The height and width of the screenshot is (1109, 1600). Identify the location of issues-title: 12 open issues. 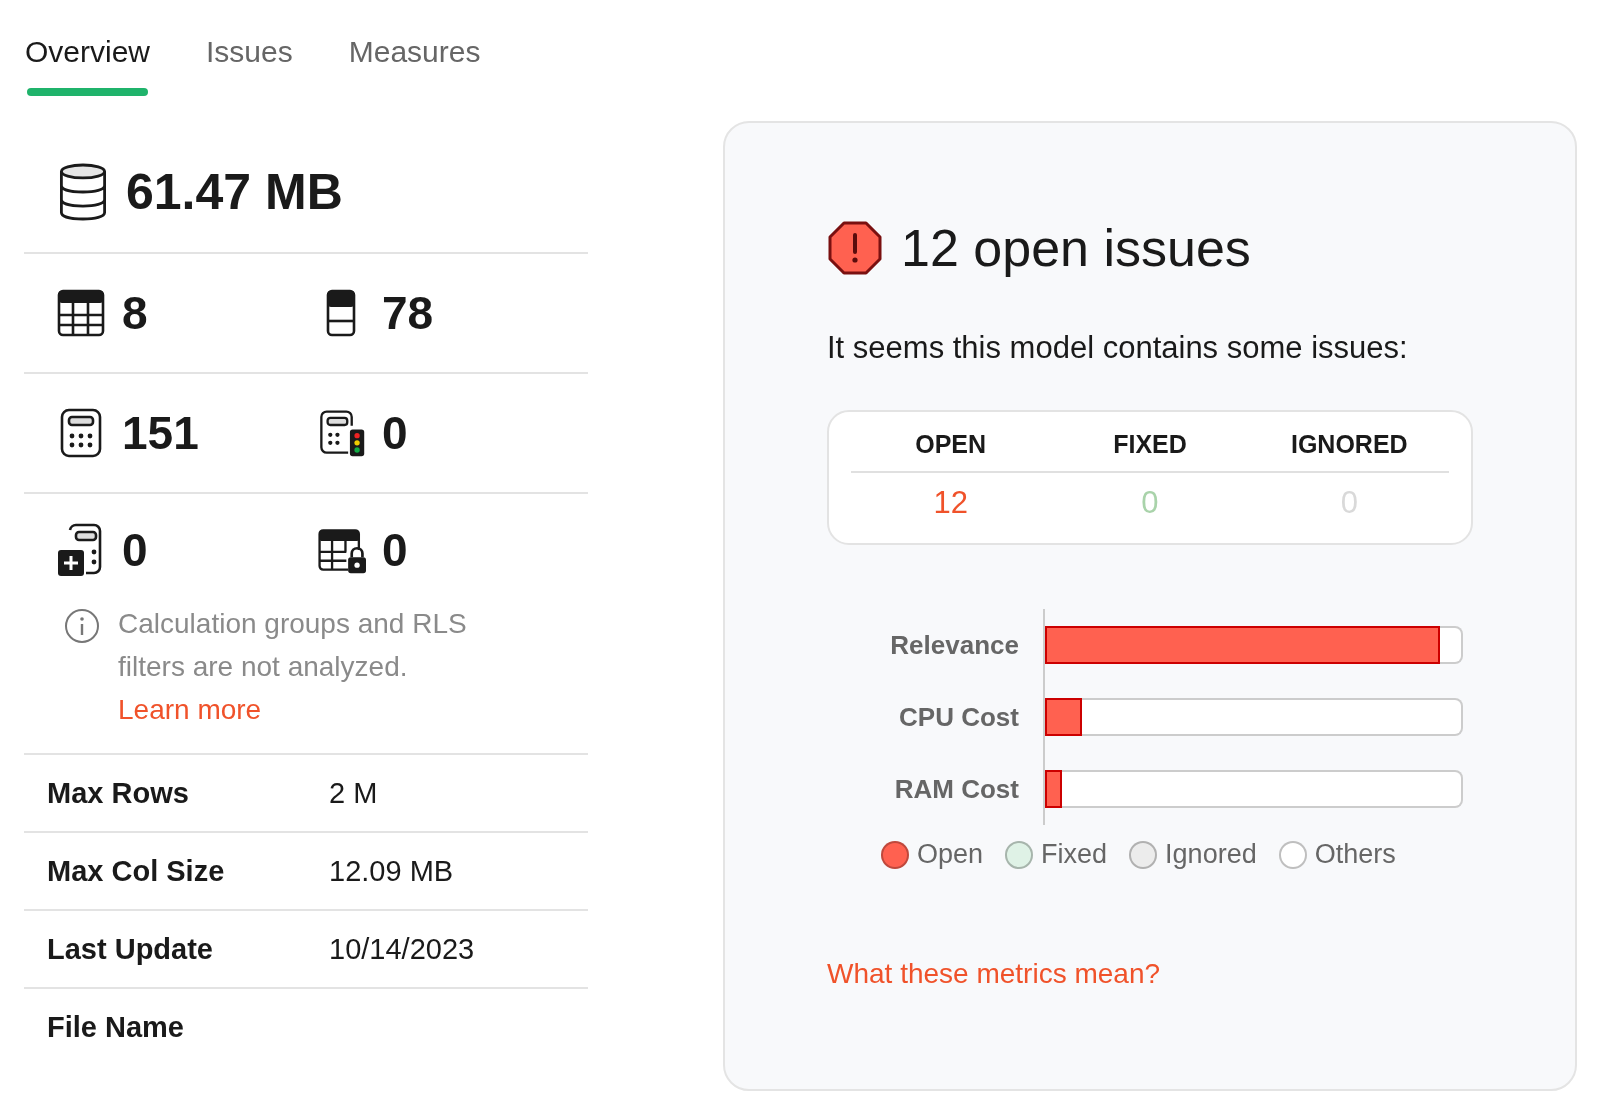
(1076, 248).